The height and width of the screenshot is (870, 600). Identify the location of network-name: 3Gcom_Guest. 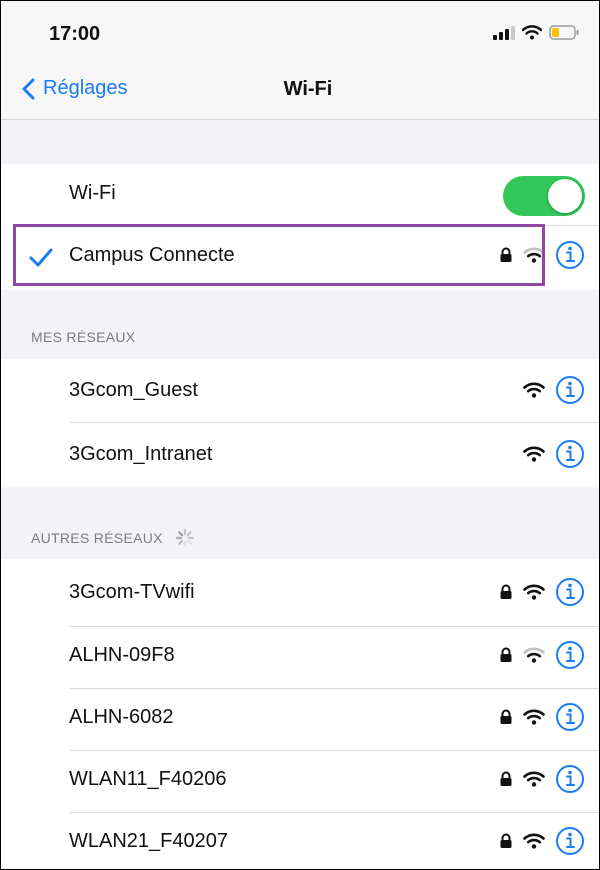
(133, 390).